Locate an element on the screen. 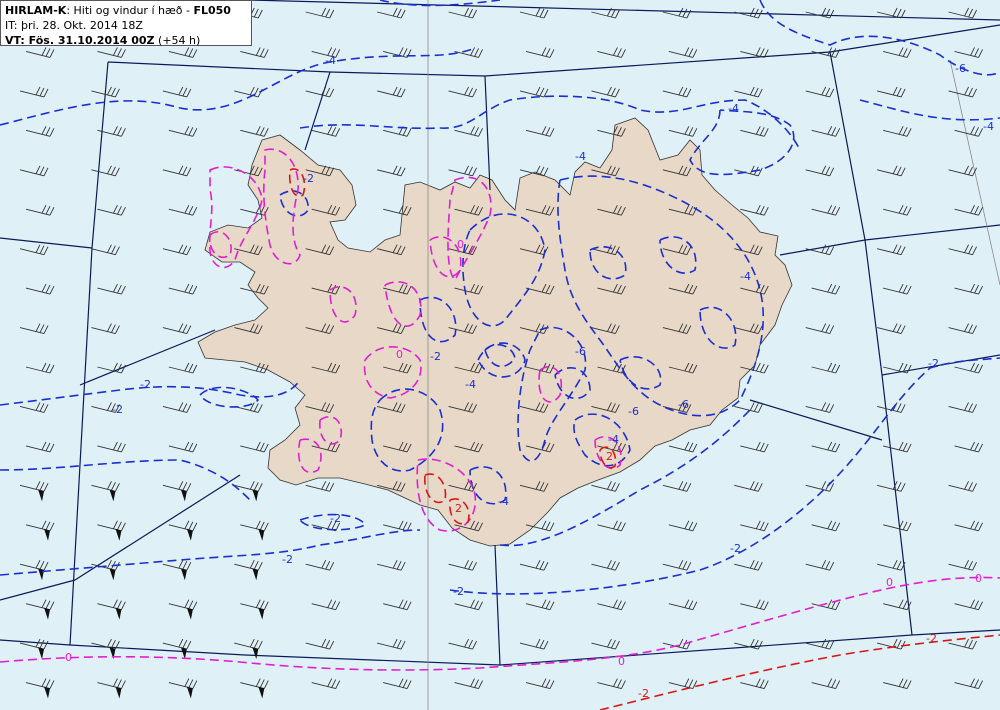 The image size is (1000, 710). flight-level: FL050 is located at coordinates (212, 10).